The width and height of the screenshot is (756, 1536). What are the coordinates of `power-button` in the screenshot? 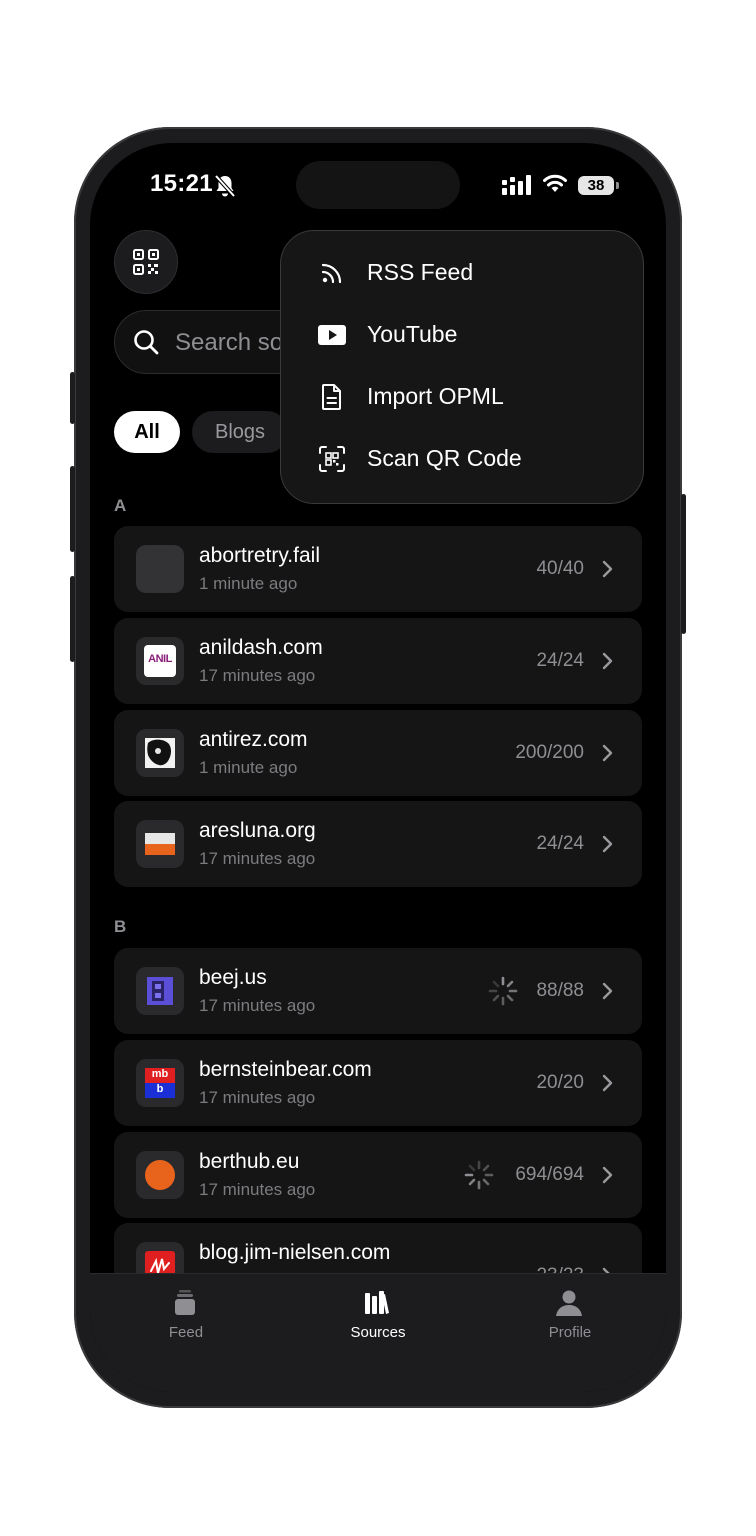 It's located at (683, 564).